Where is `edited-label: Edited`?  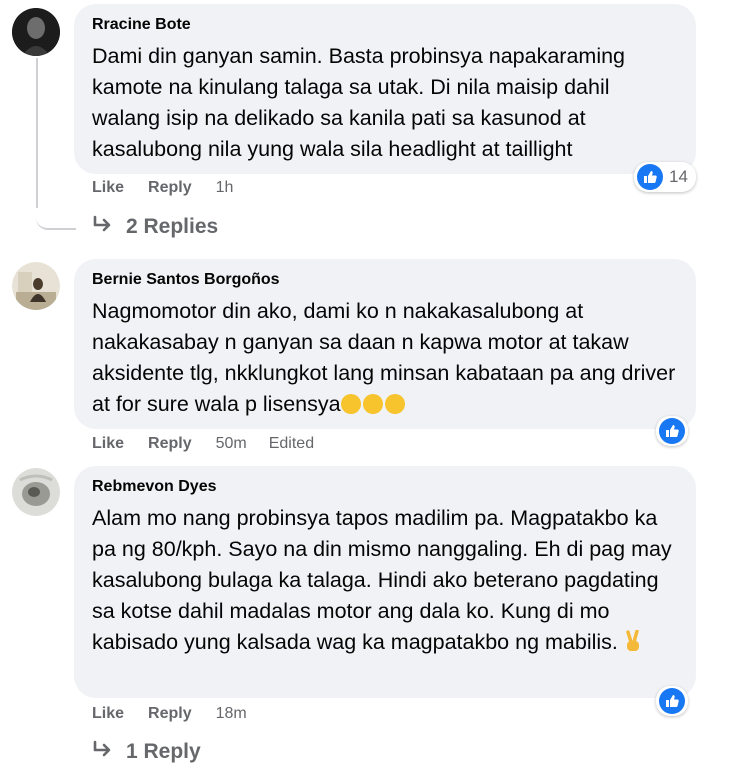 edited-label: Edited is located at coordinates (291, 444).